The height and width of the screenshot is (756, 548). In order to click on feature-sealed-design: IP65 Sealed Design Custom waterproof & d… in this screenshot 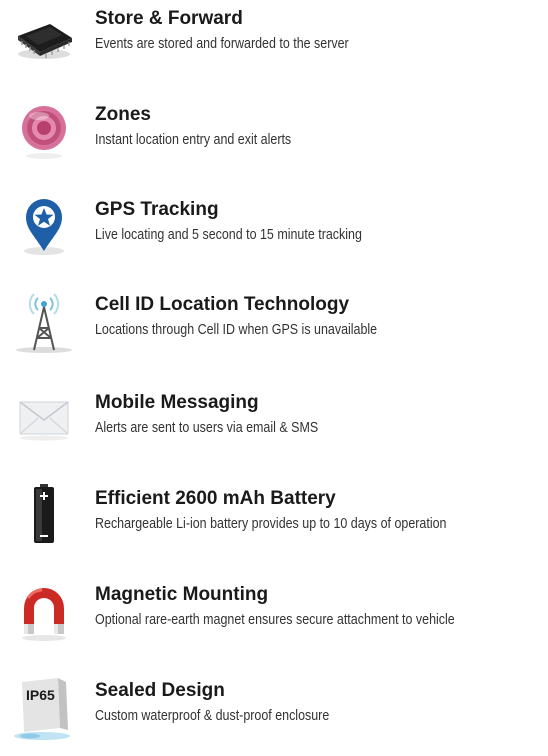, I will do `click(274, 716)`.